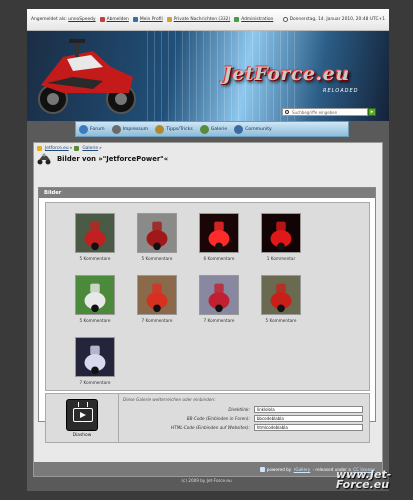 The height and width of the screenshot is (500, 413). What do you see at coordinates (82, 435) in the screenshot?
I see `slideshow-label: Diashow` at bounding box center [82, 435].